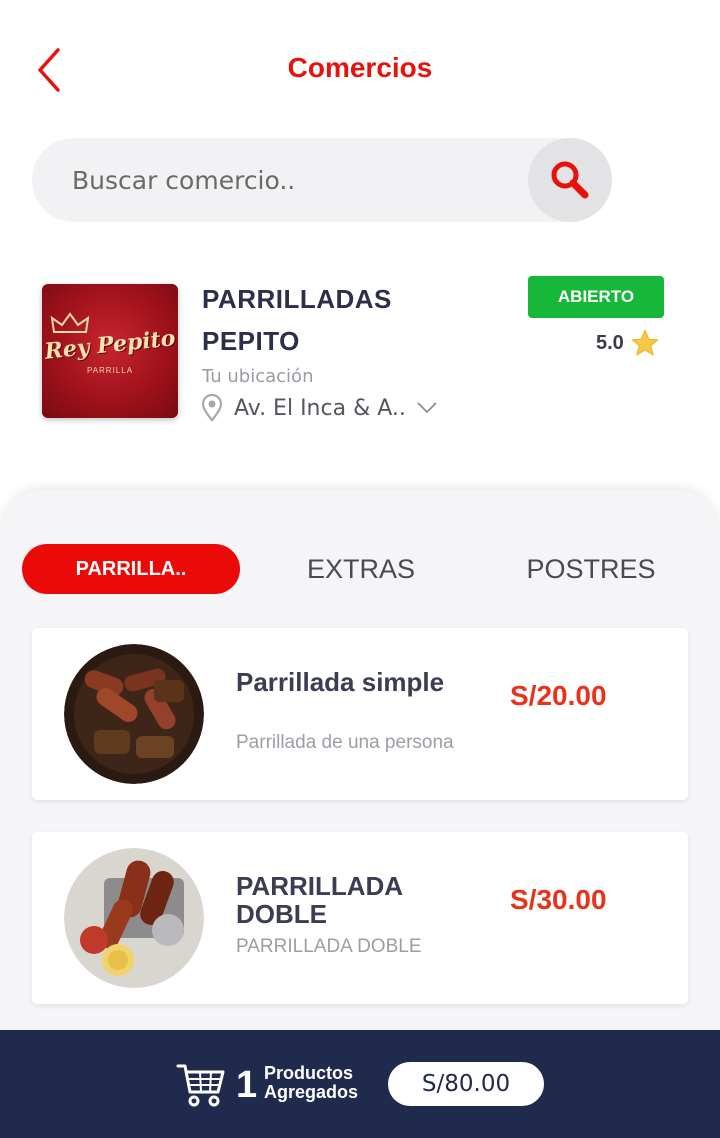  What do you see at coordinates (360, 1084) in the screenshot?
I see `cart-bar: 1 Productos Agregados S/80.00` at bounding box center [360, 1084].